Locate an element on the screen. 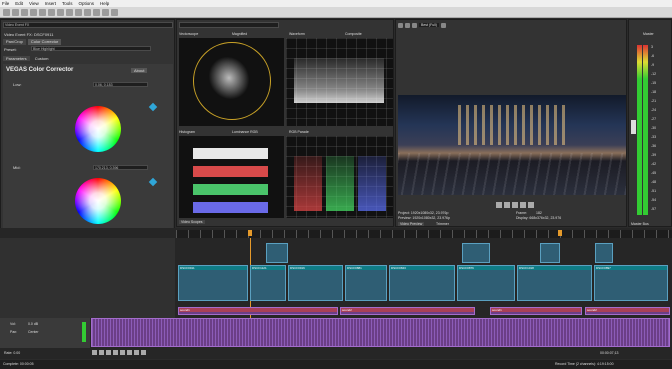 The height and width of the screenshot is (369, 672). record-icon is located at coordinates (94, 352).